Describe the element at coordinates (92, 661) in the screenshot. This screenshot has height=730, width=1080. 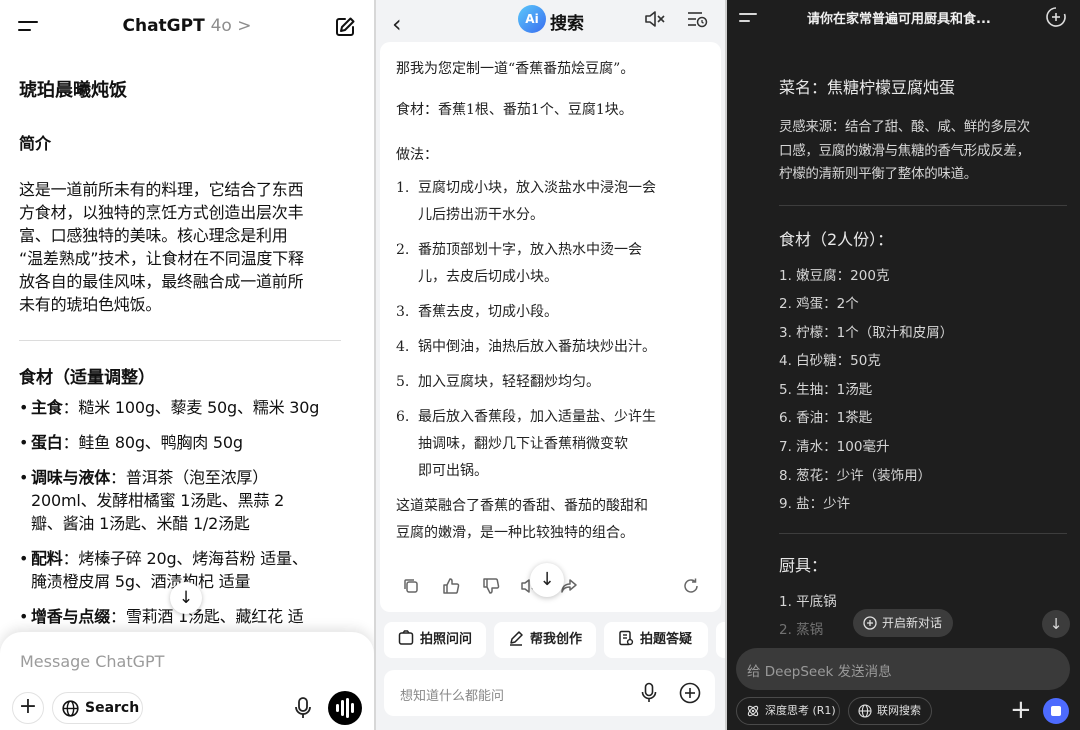
I see `message-input: Message ChatGPT` at that location.